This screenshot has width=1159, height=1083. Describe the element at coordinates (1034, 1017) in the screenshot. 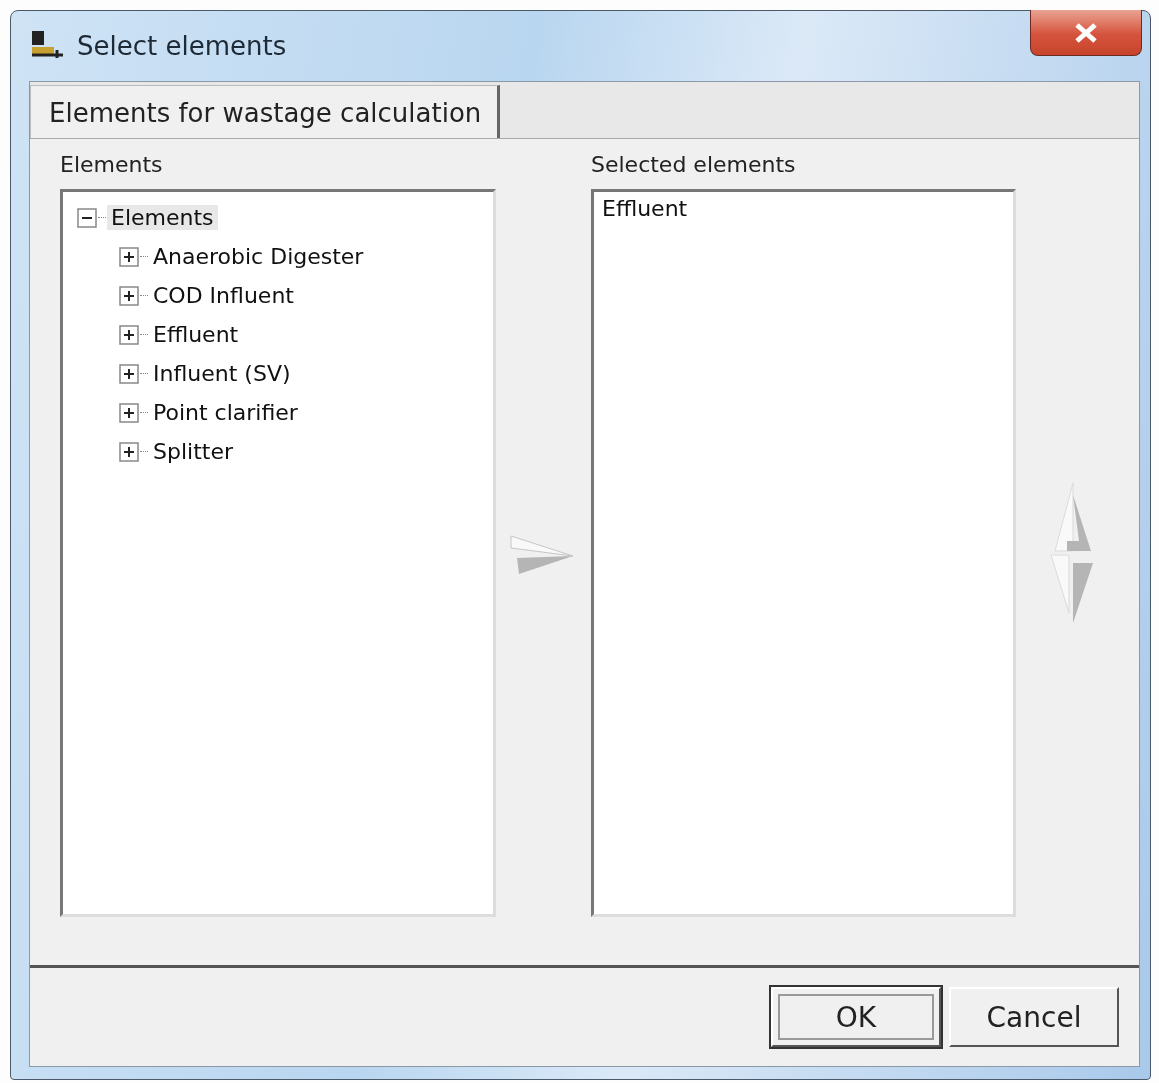

I see `dialog-button: Cancel` at that location.